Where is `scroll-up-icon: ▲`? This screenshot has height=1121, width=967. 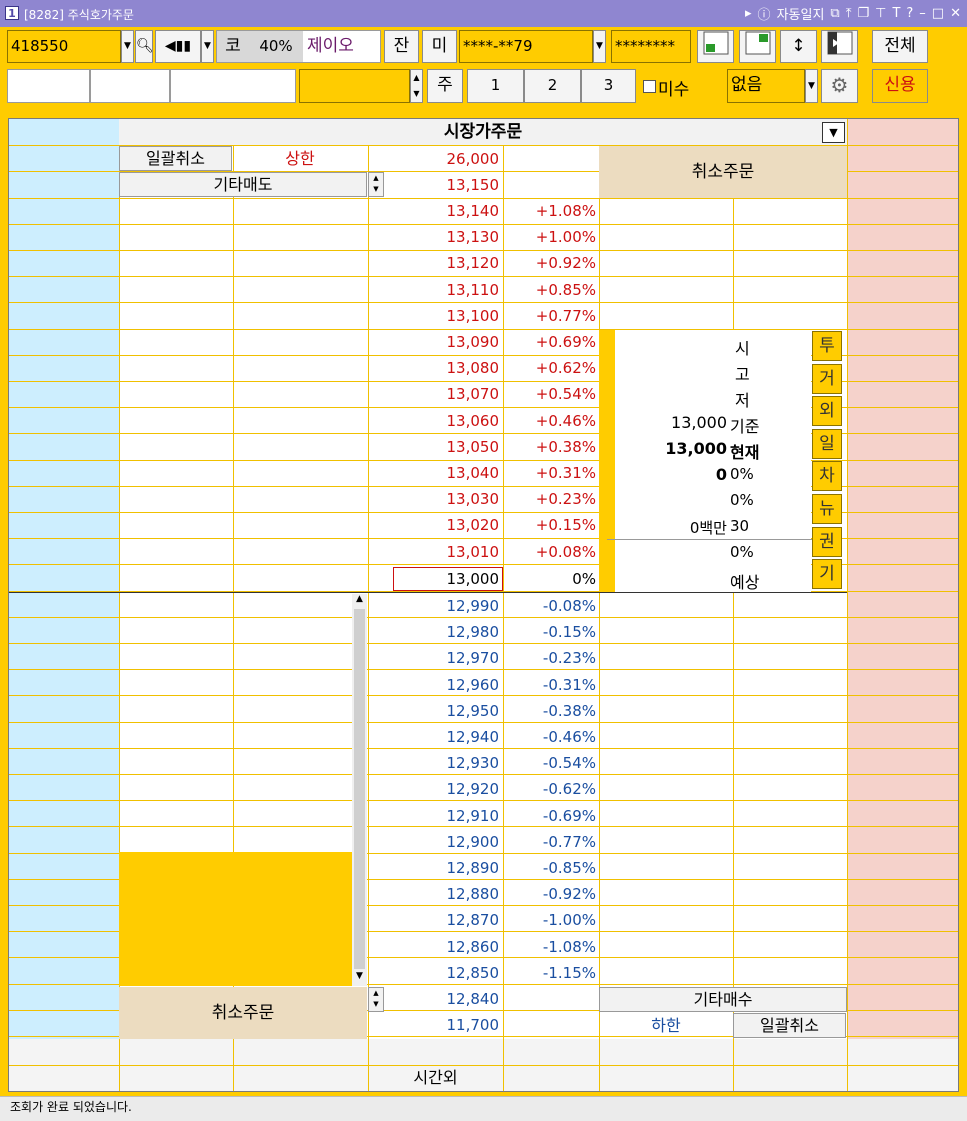
scroll-up-icon: ▲ is located at coordinates (359, 601).